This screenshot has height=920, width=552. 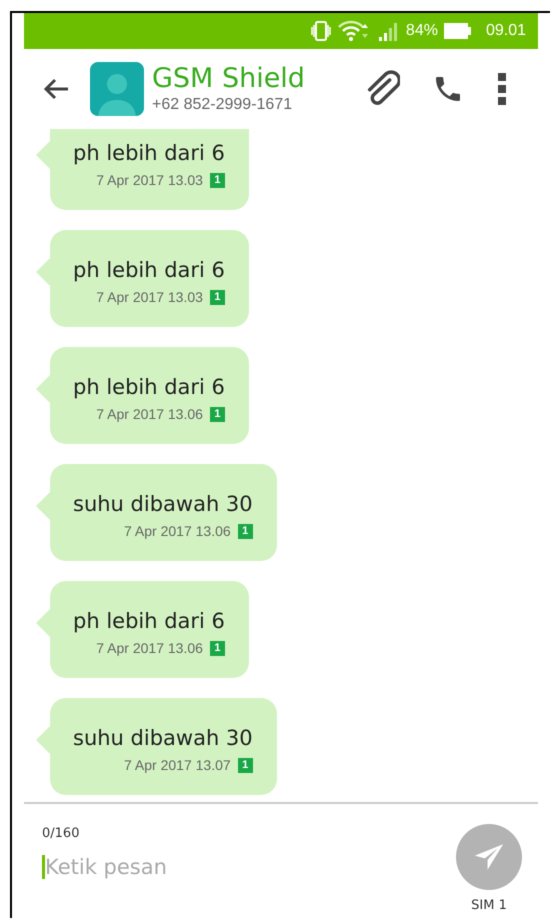 What do you see at coordinates (61, 833) in the screenshot?
I see `character-counter: 0/160` at bounding box center [61, 833].